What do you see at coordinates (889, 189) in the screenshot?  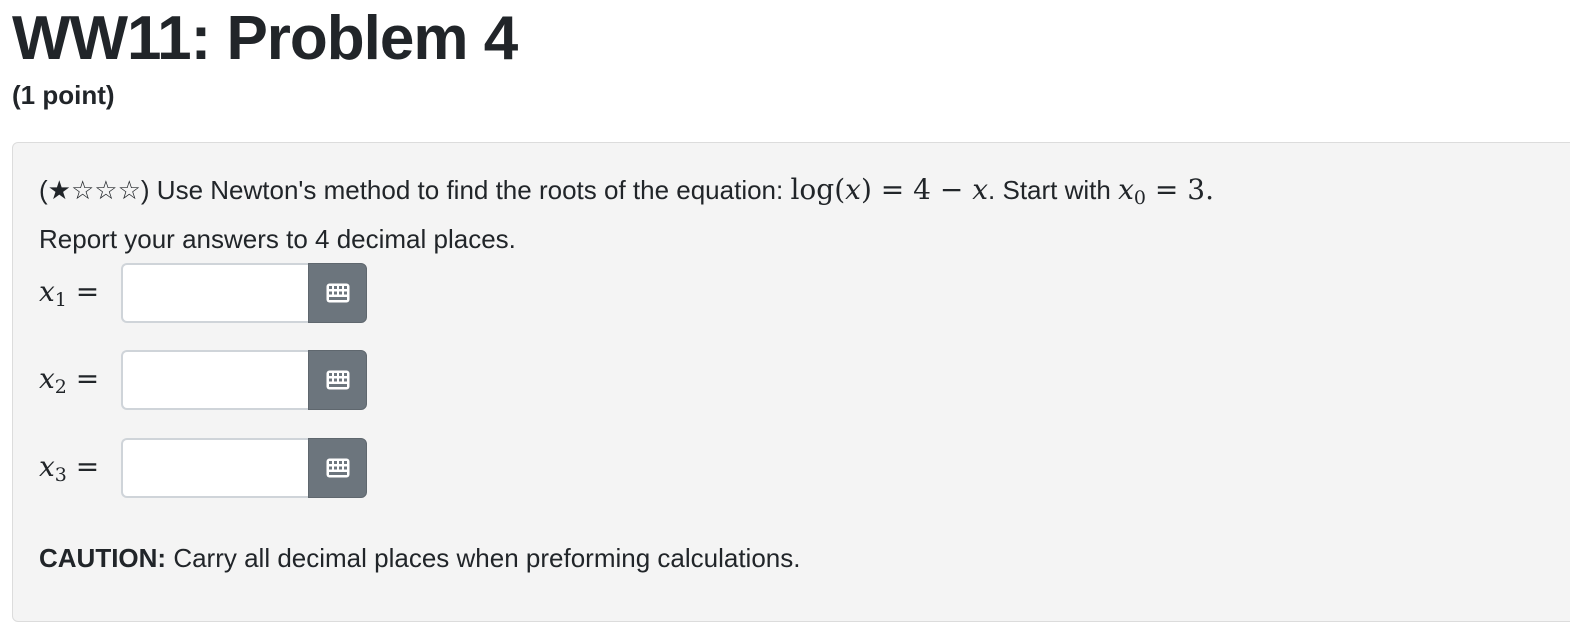 I see `equation: log(x) = 4 − x` at bounding box center [889, 189].